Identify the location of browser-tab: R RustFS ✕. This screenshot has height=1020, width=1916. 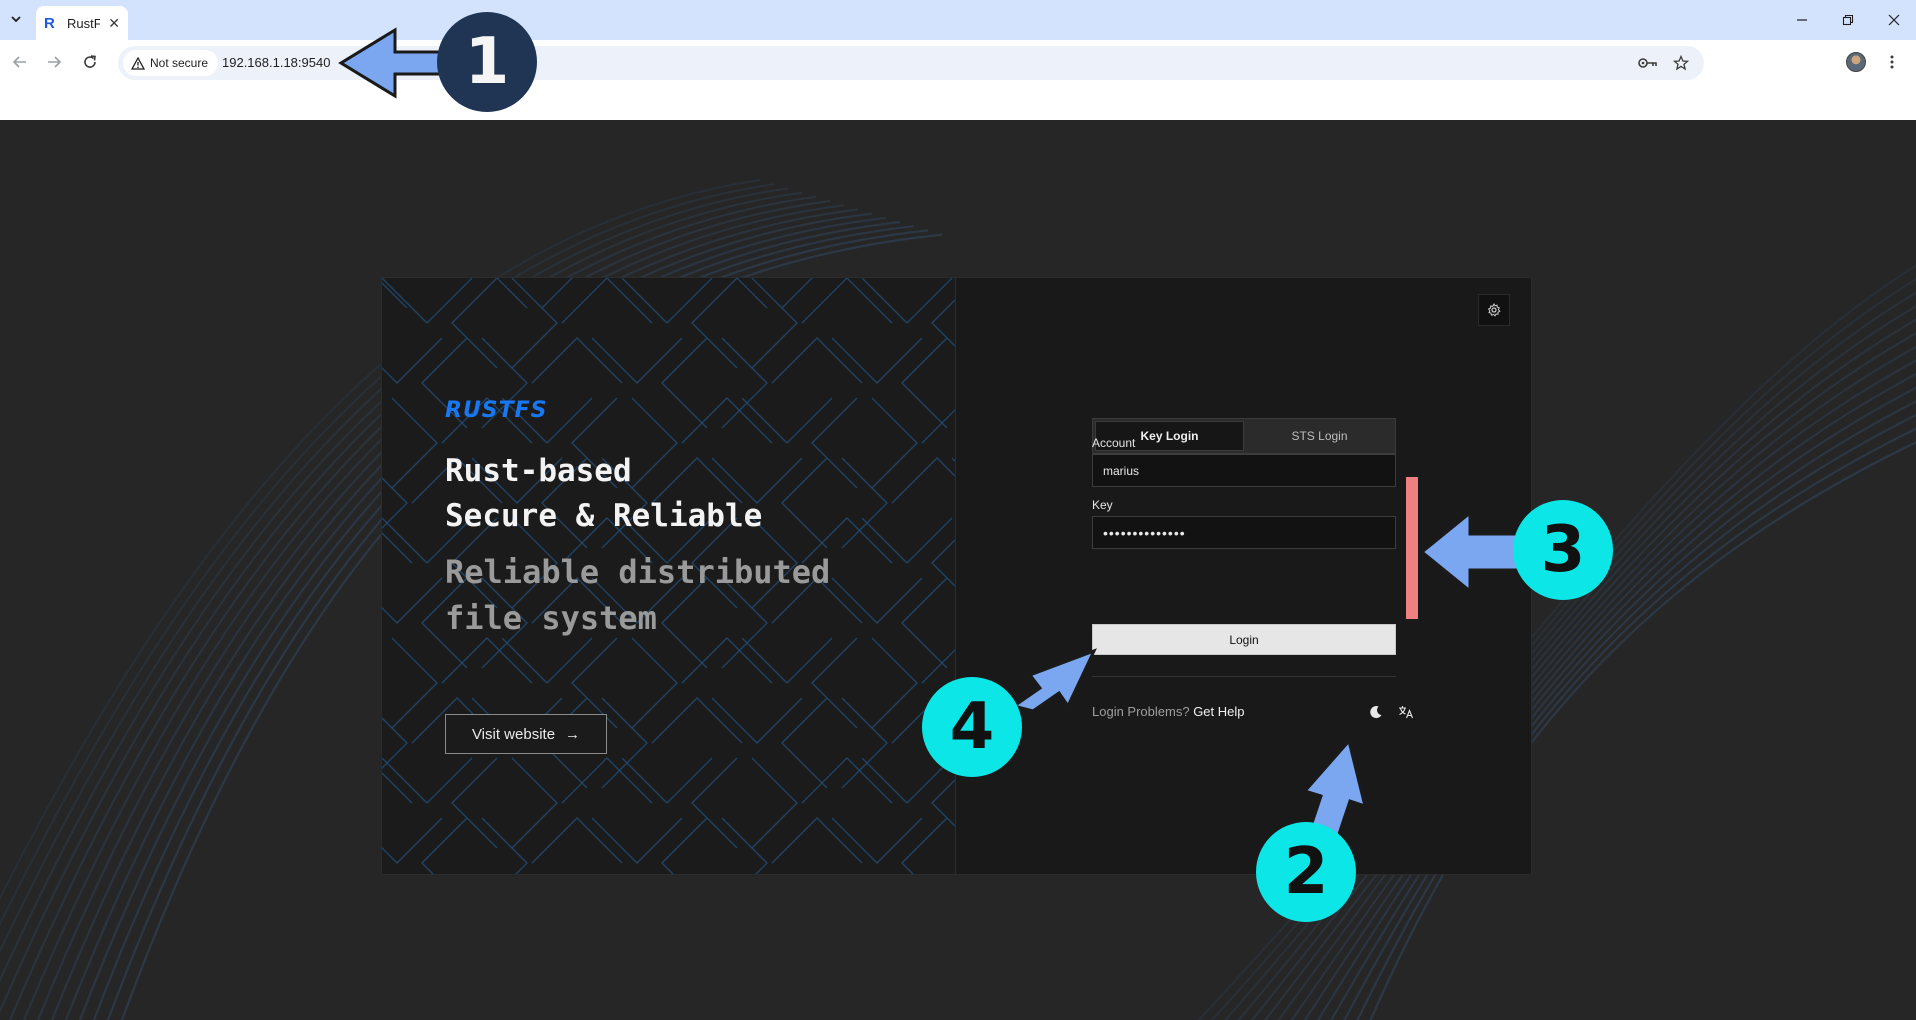
(82, 23).